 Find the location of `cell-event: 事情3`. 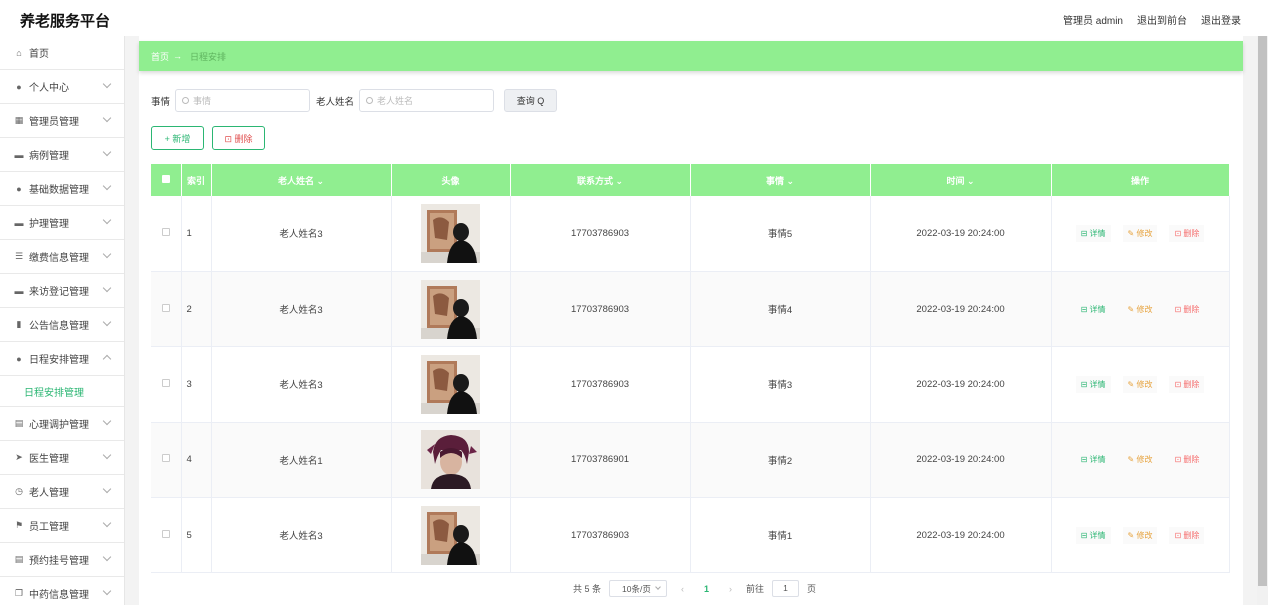

cell-event: 事情3 is located at coordinates (780, 384).